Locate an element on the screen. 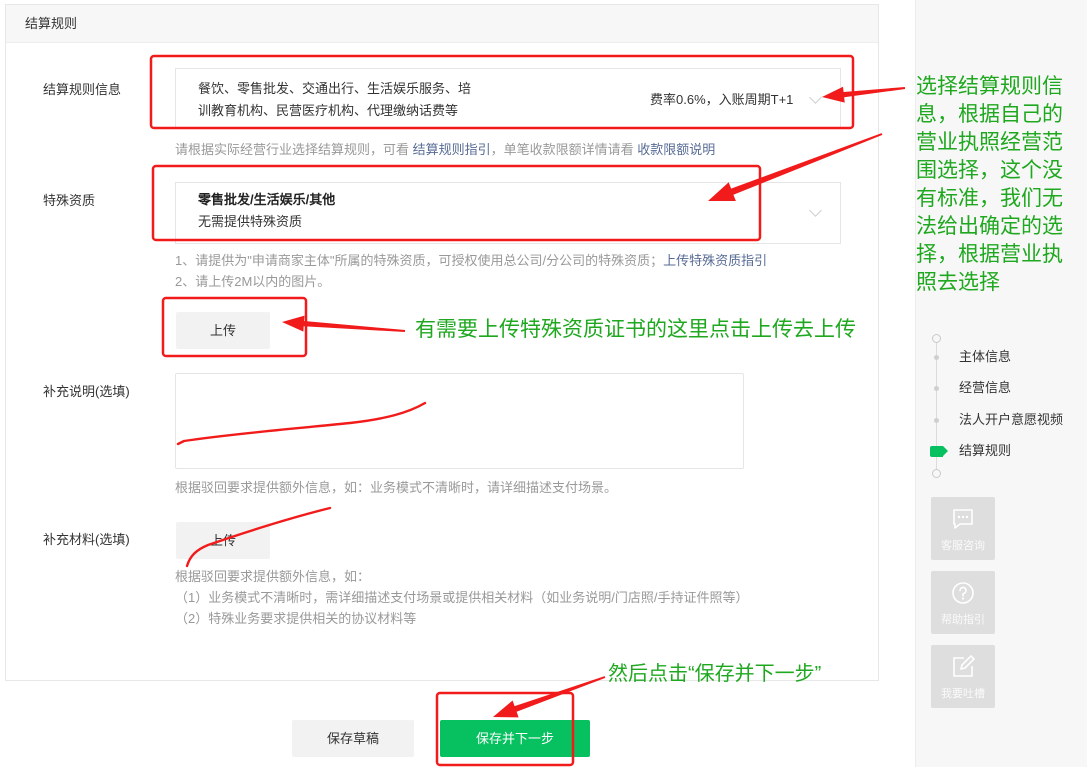  tool-label: 帮助指引 is located at coordinates (963, 620).